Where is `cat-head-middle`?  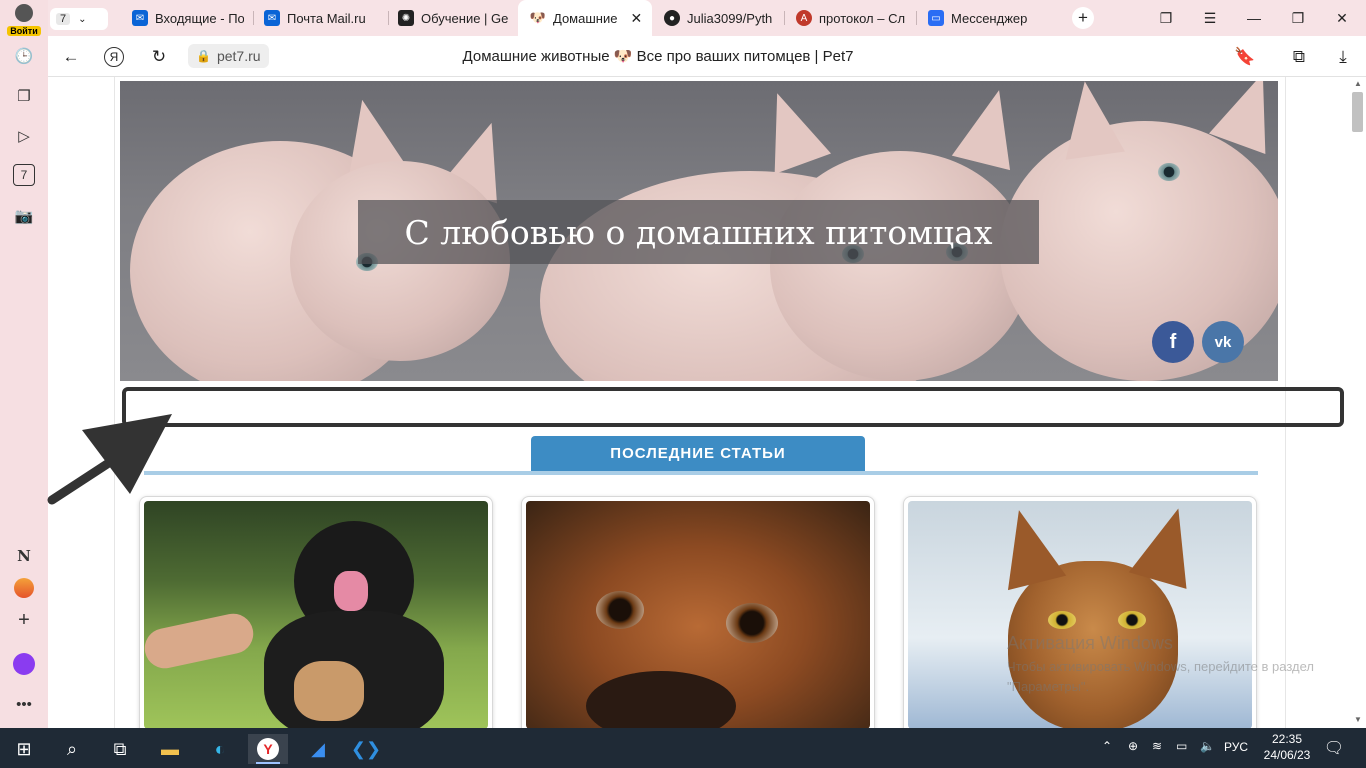
cat-head-middle is located at coordinates (900, 266).